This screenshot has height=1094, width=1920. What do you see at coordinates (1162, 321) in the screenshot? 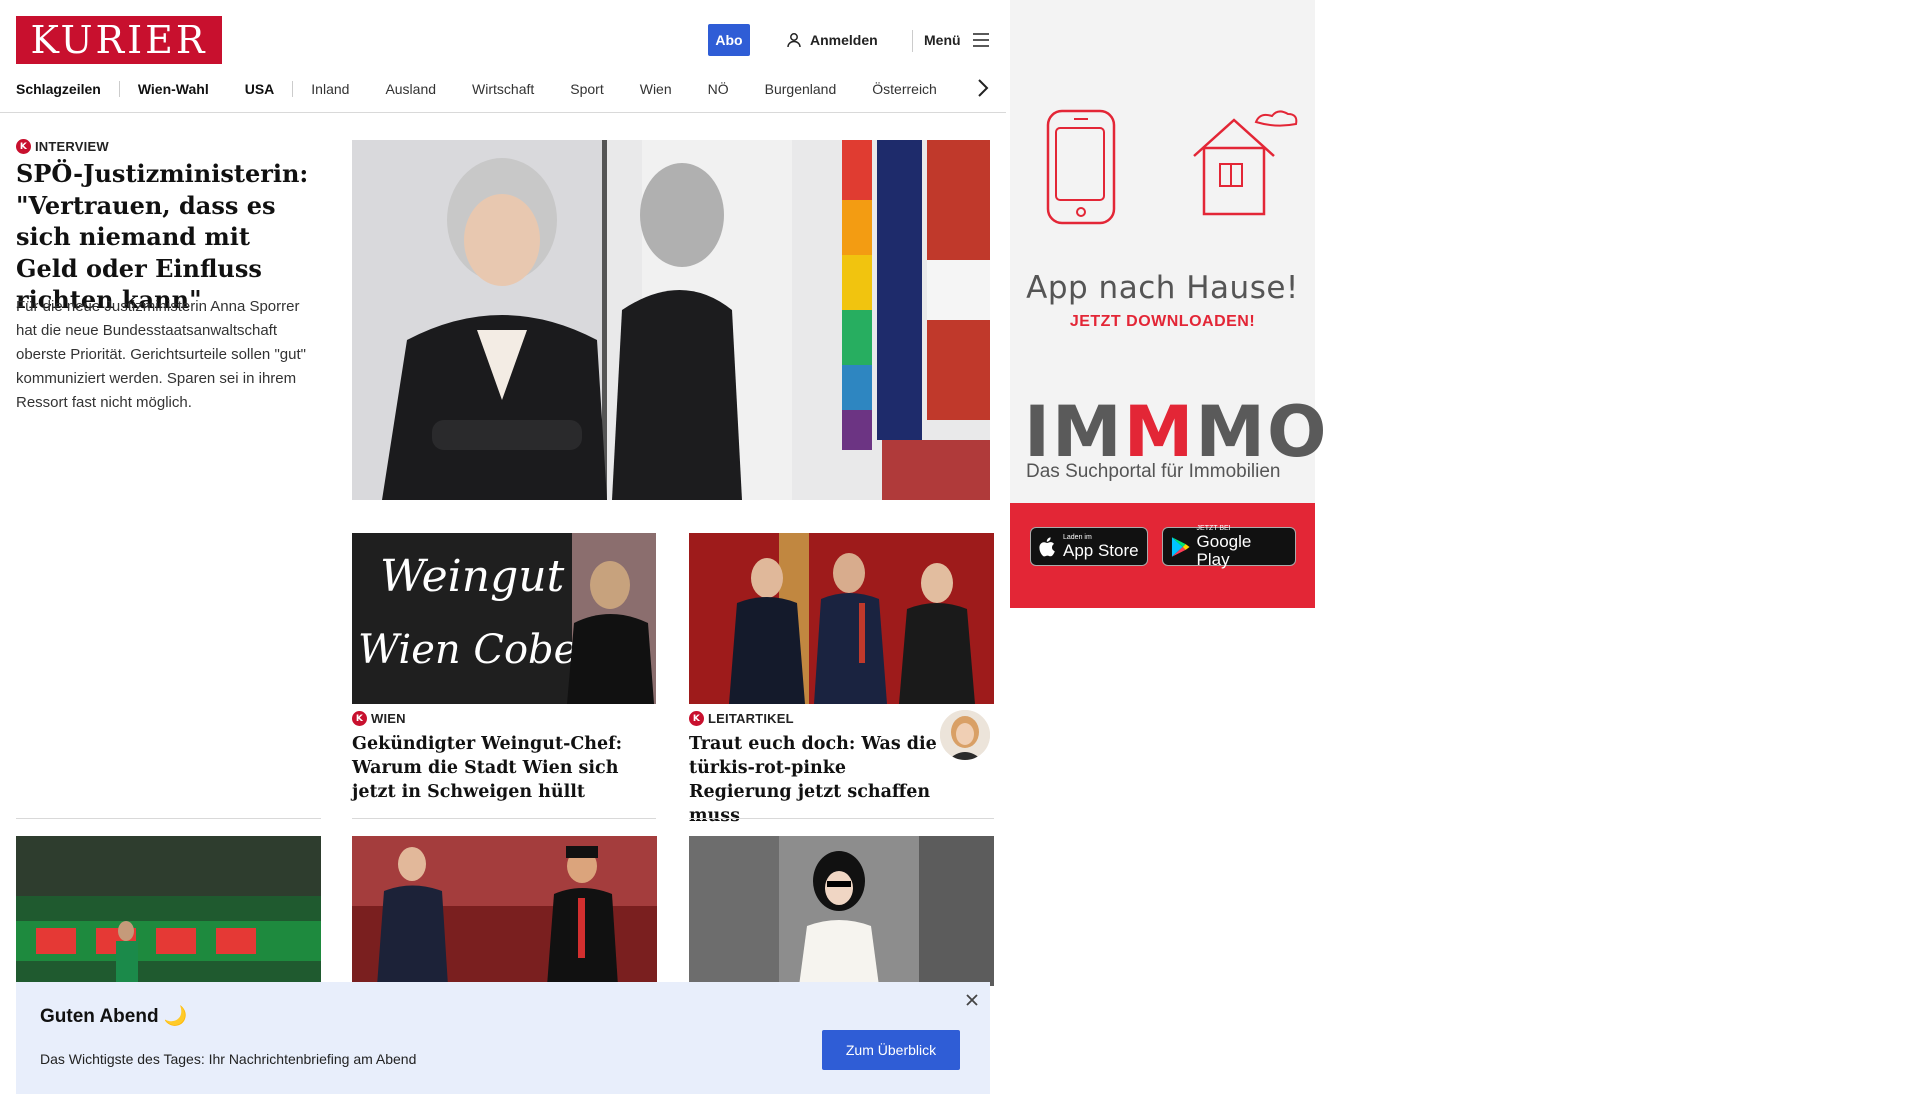
I see `ad-subline: JETZT DOWNLOADEN!` at bounding box center [1162, 321].